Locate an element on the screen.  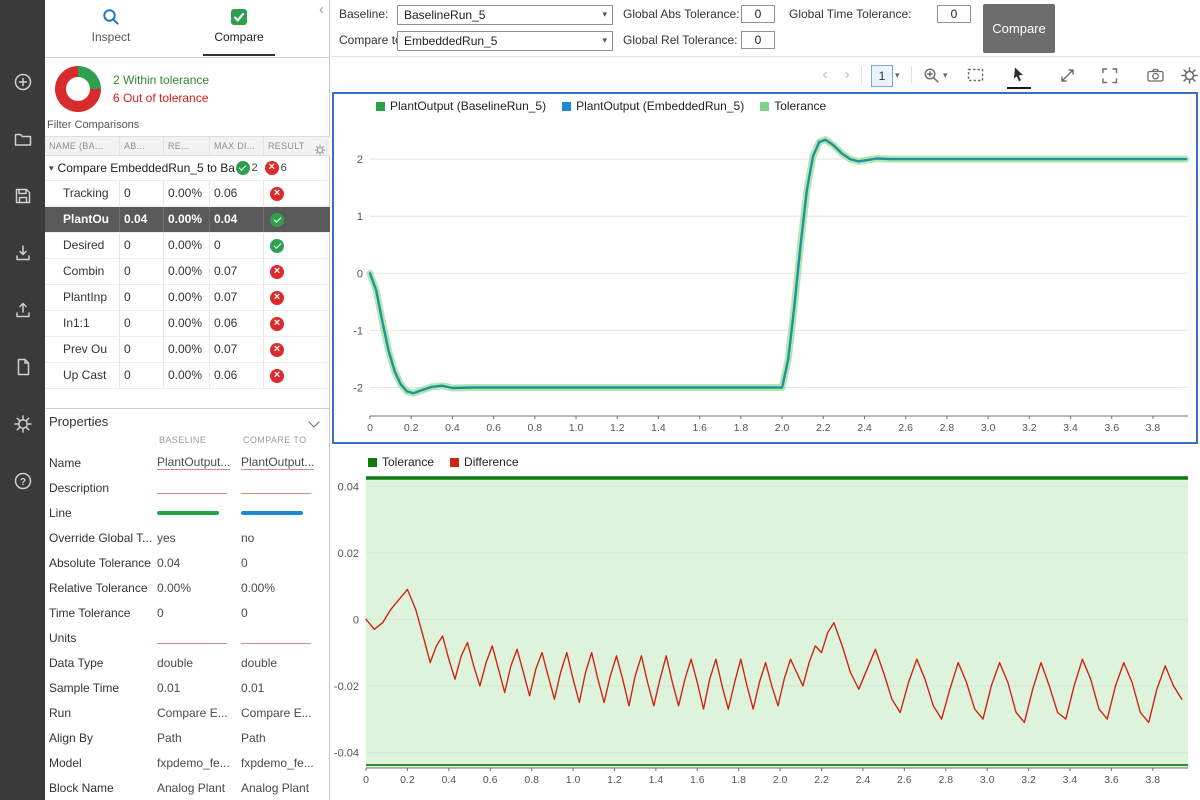
signal-name-cell: Up Cast is located at coordinates (82, 375).